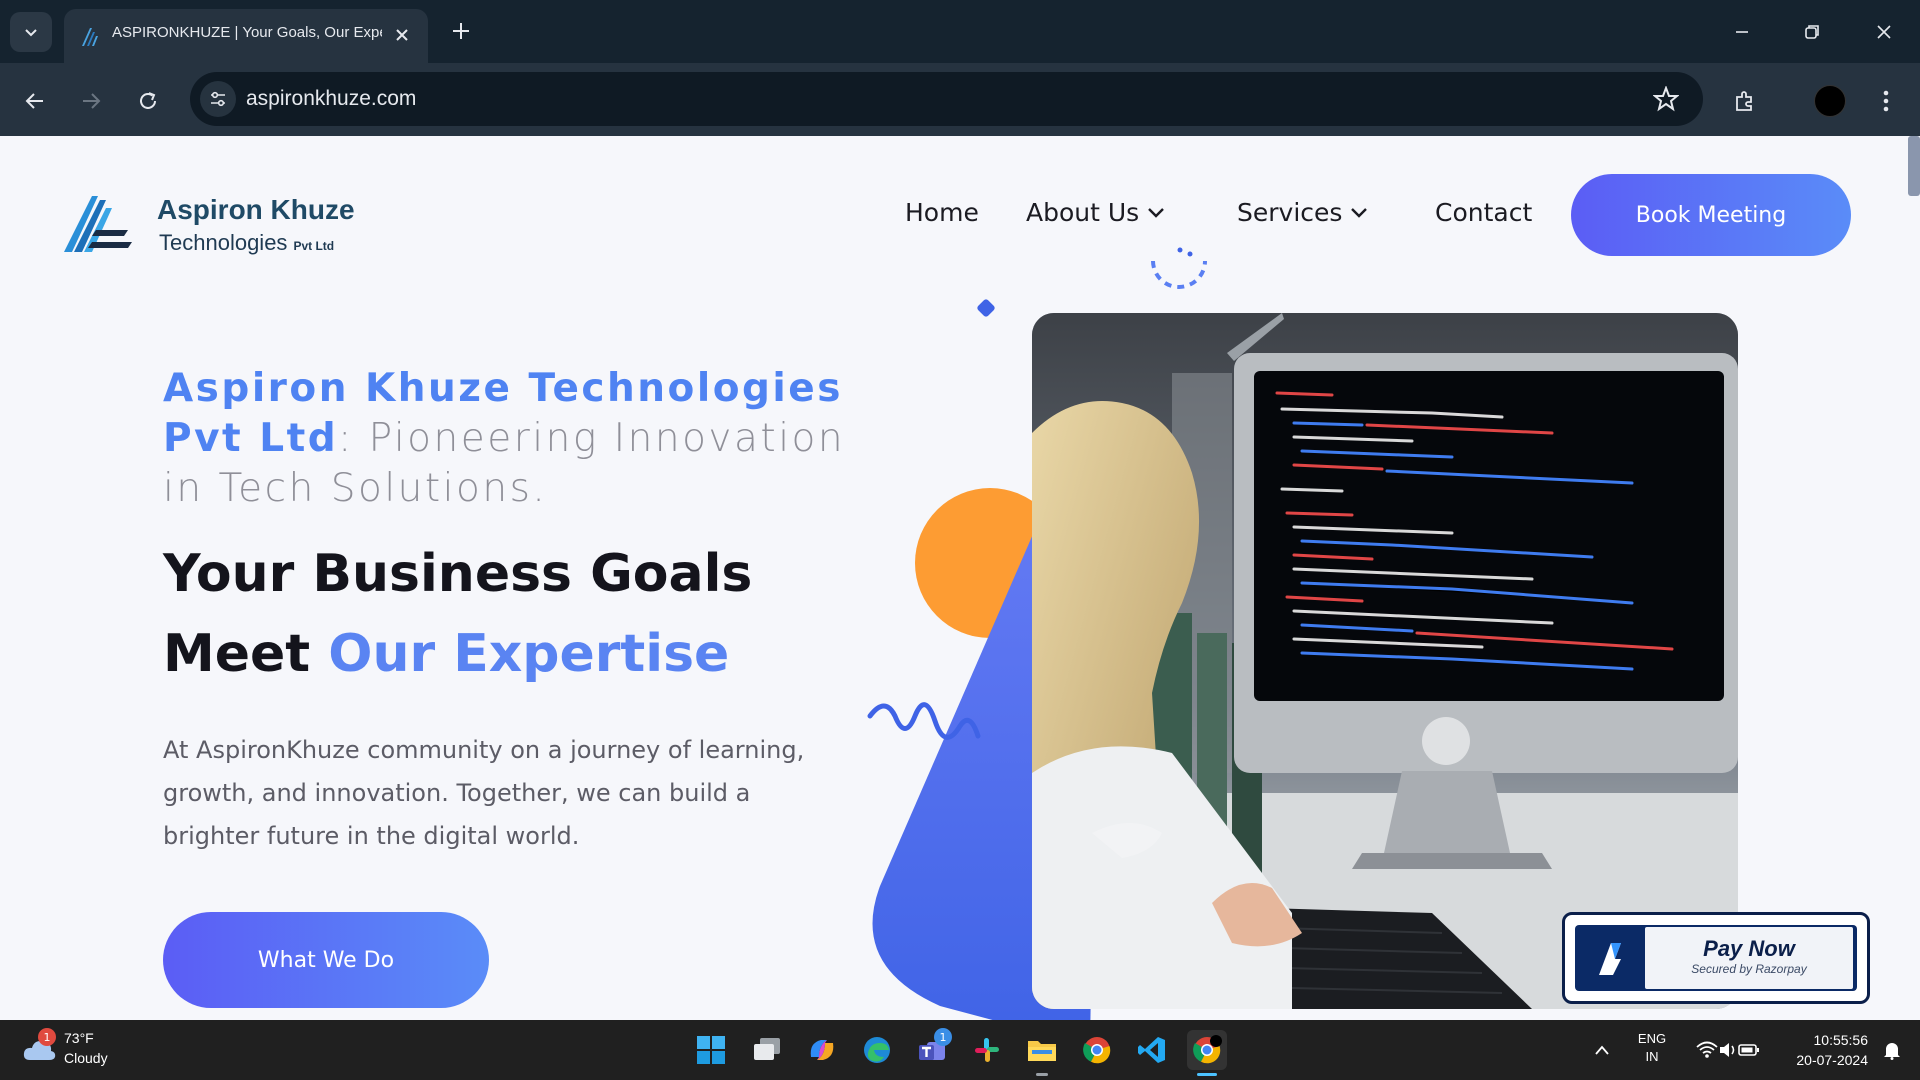  I want to click on active-tab: ASPIRONKHUZE | Your Goals, Our Expertise, so click(246, 36).